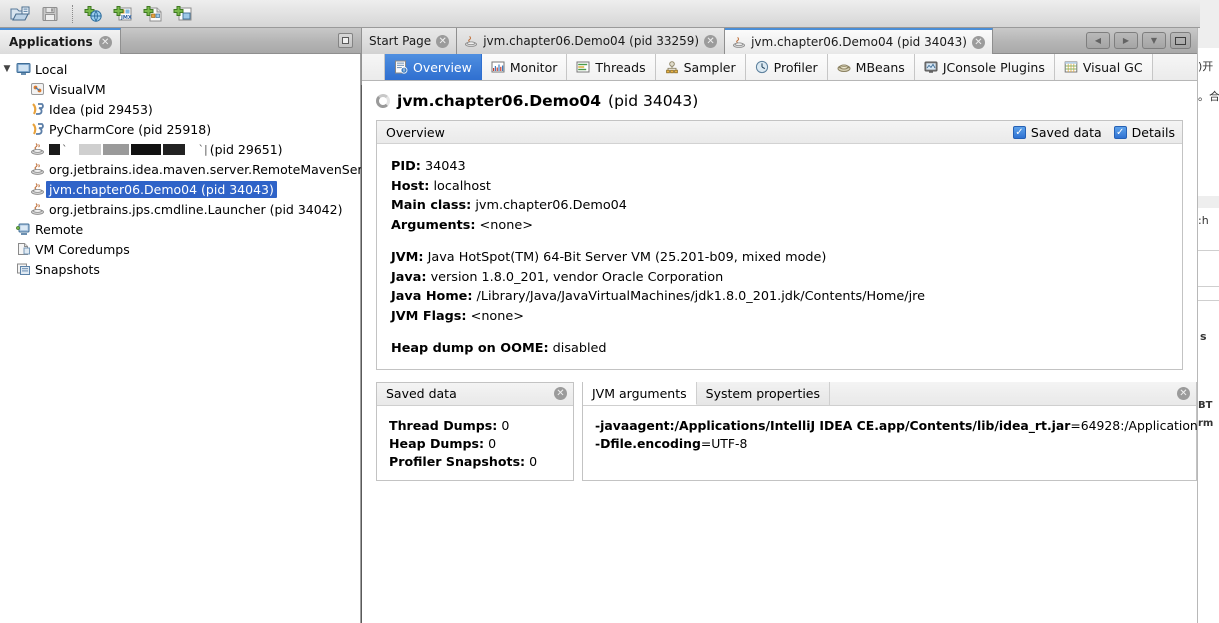 The image size is (1219, 623). What do you see at coordinates (443, 425) in the screenshot?
I see `saved-key: Thread Dumps:` at bounding box center [443, 425].